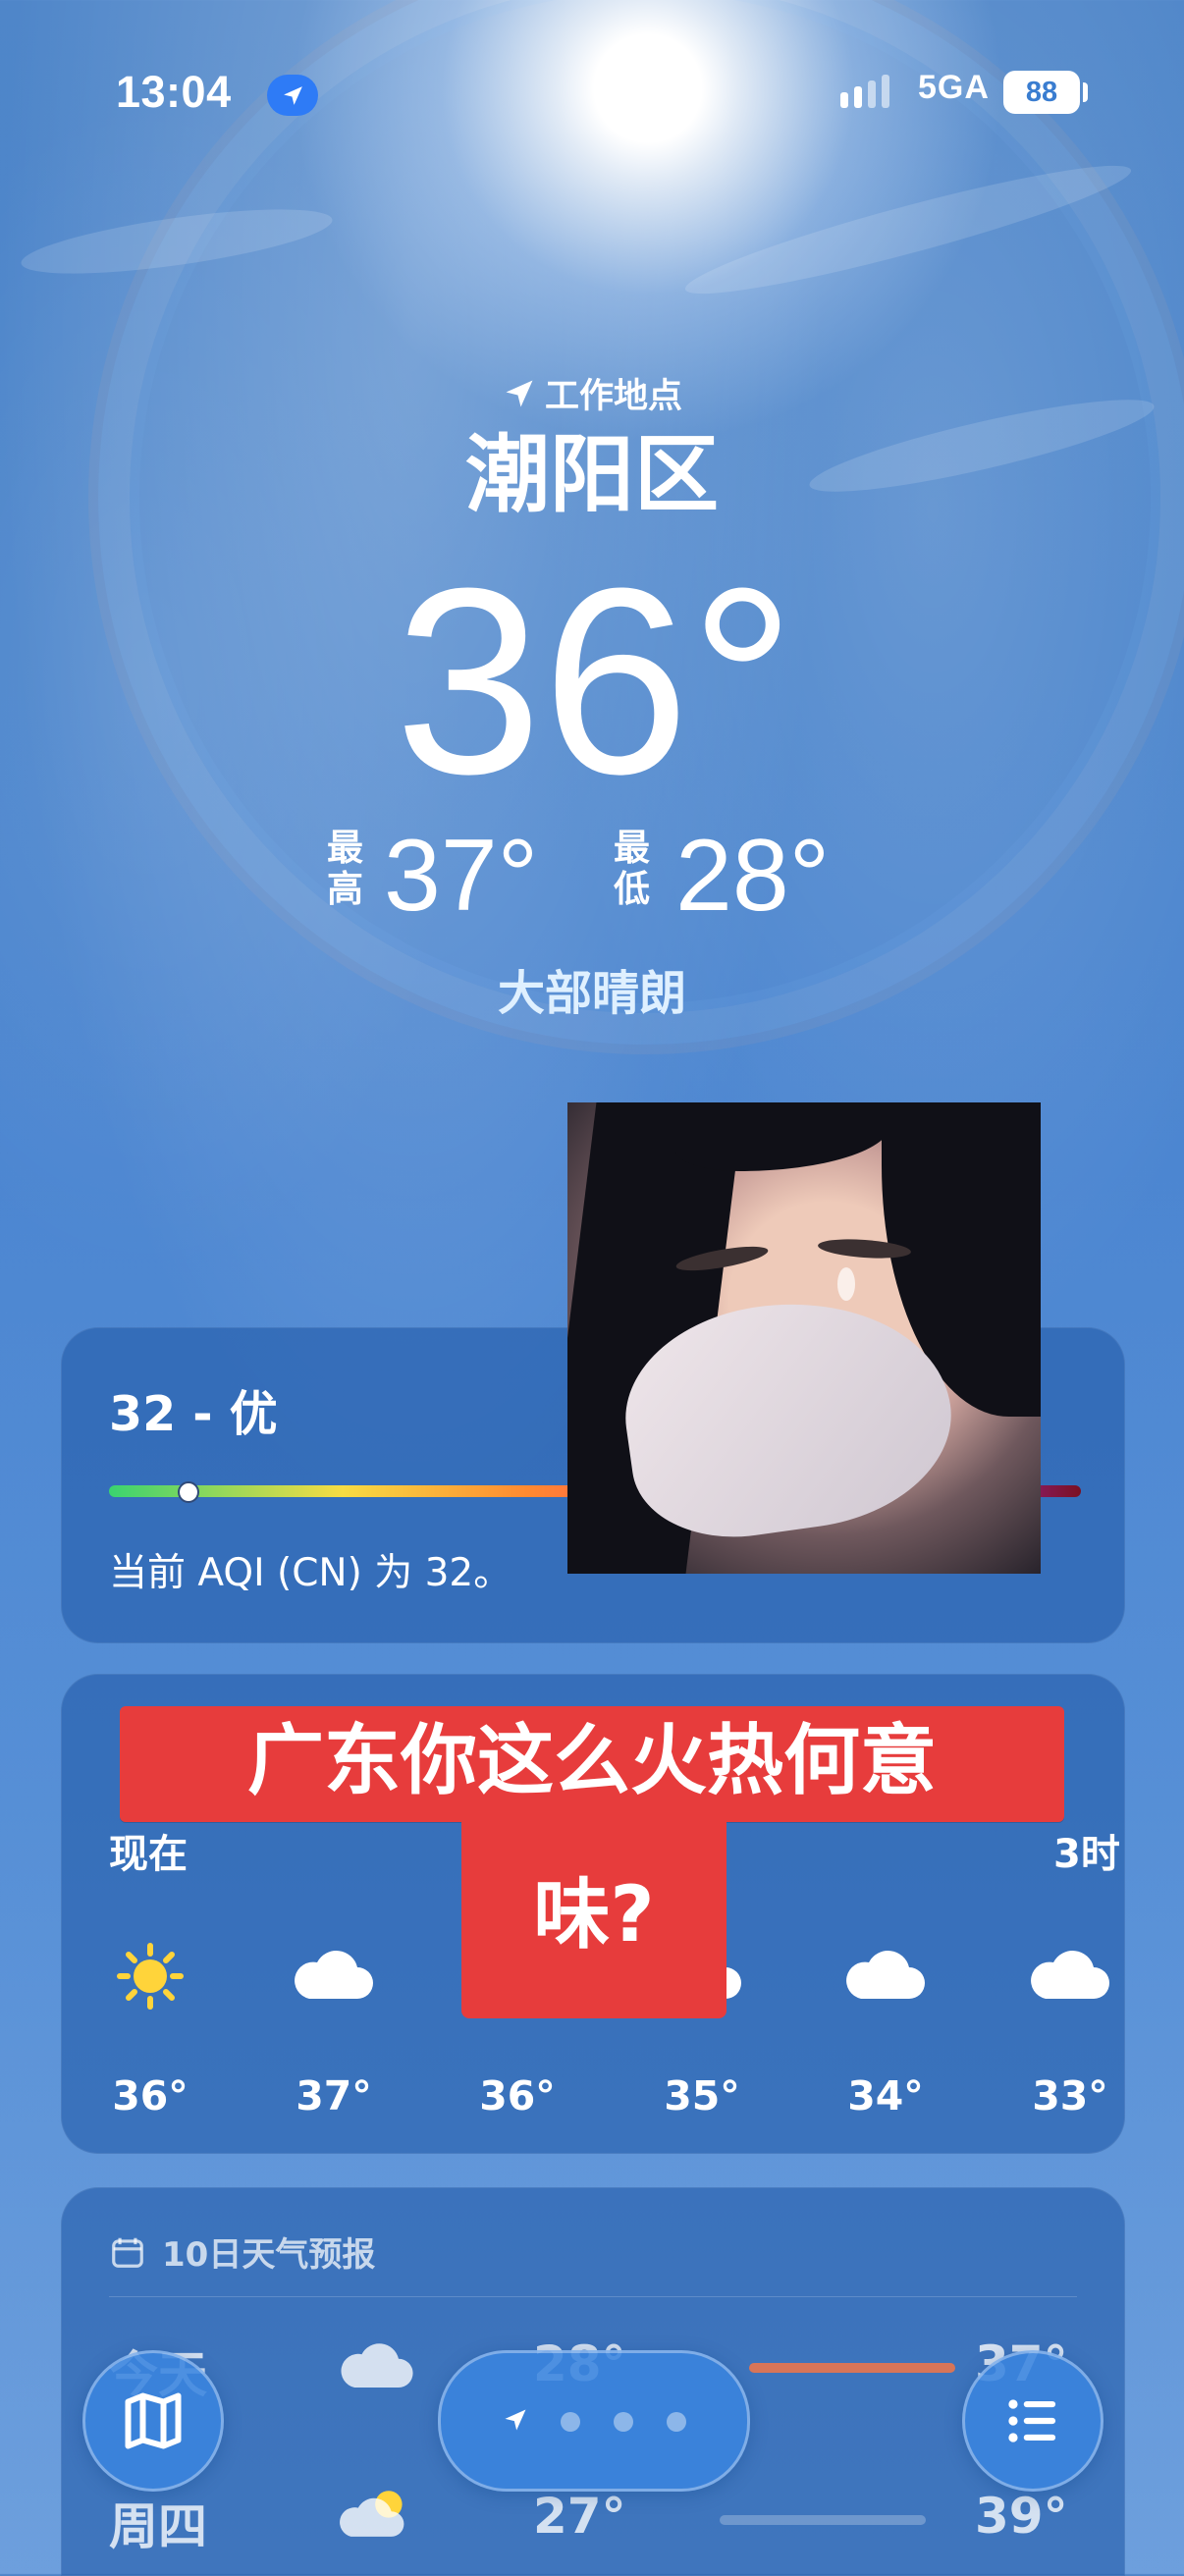 The width and height of the screenshot is (1184, 2576). Describe the element at coordinates (804, 1338) in the screenshot. I see `crying-face-photo` at that location.